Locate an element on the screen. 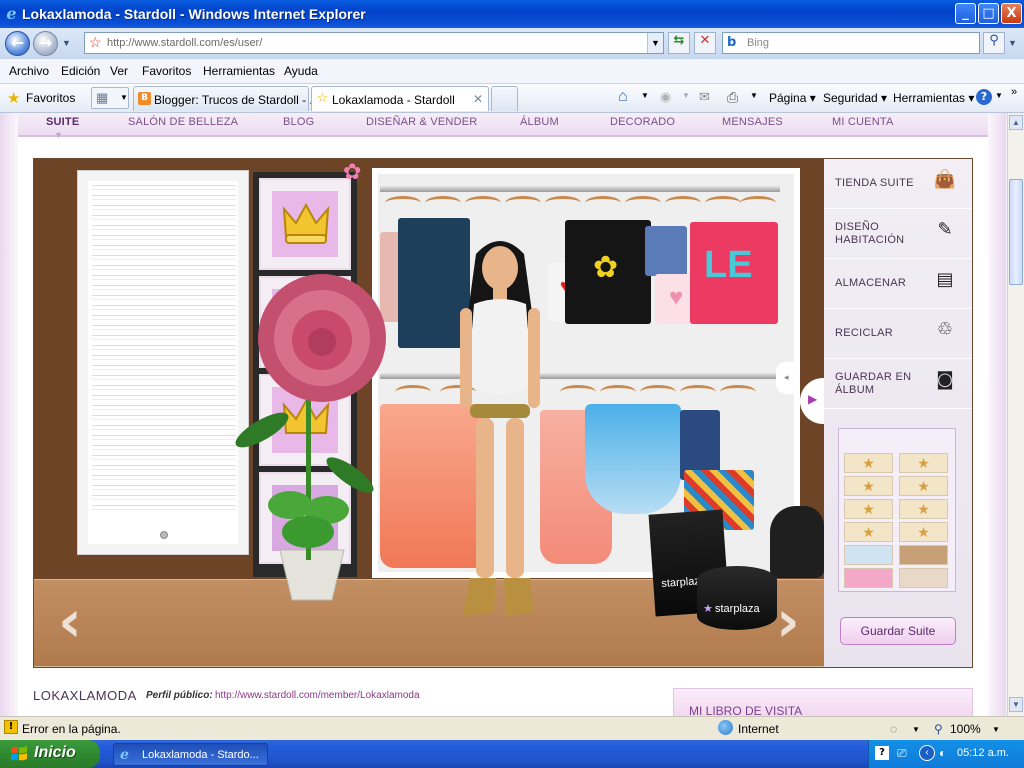 The height and width of the screenshot is (768, 1024). menu-diseno-habitacion: DISEÑO HABITACIÓN ✎ is located at coordinates (898, 234).